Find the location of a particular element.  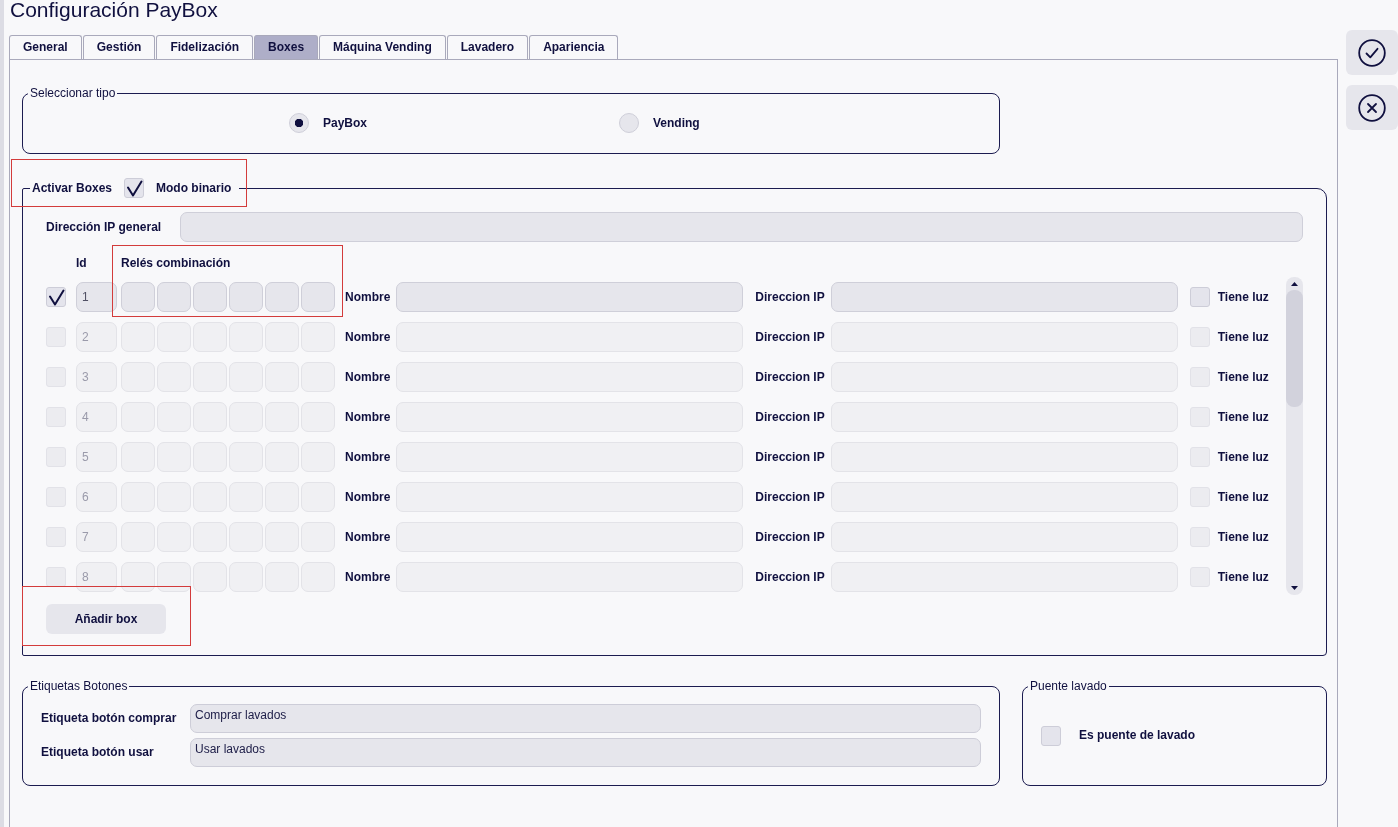

column-header: Id is located at coordinates (82, 263).